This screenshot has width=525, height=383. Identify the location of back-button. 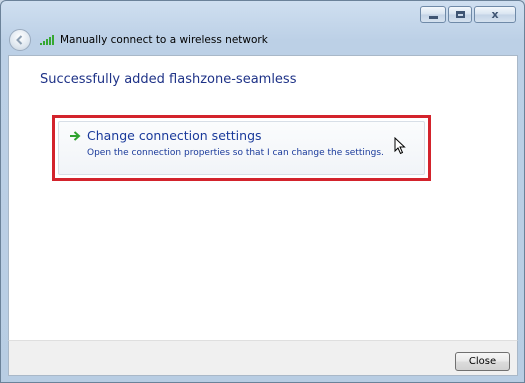
(20, 40).